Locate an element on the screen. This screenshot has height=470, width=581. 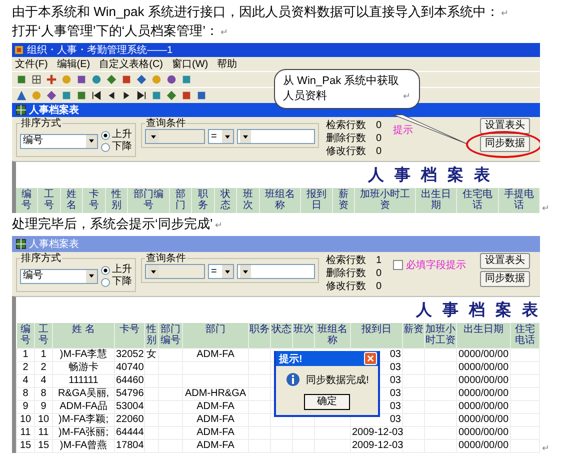
column-header: 姓 名 is located at coordinates (83, 335).